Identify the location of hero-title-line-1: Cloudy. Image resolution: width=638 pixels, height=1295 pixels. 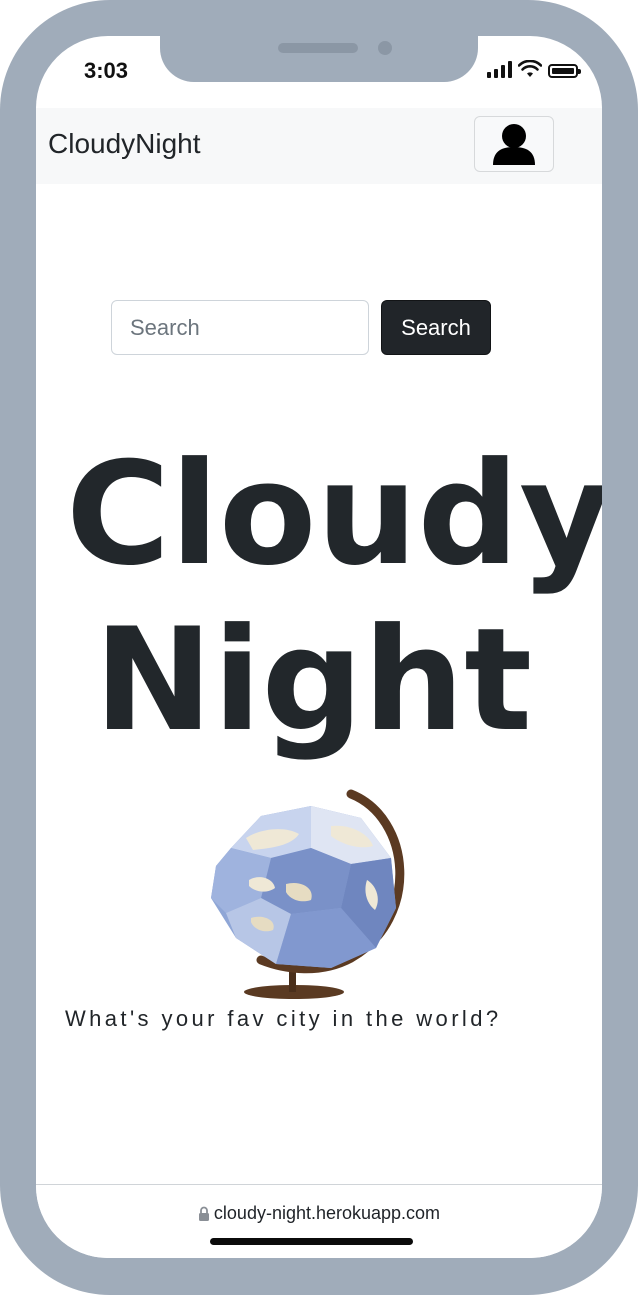
(334, 514).